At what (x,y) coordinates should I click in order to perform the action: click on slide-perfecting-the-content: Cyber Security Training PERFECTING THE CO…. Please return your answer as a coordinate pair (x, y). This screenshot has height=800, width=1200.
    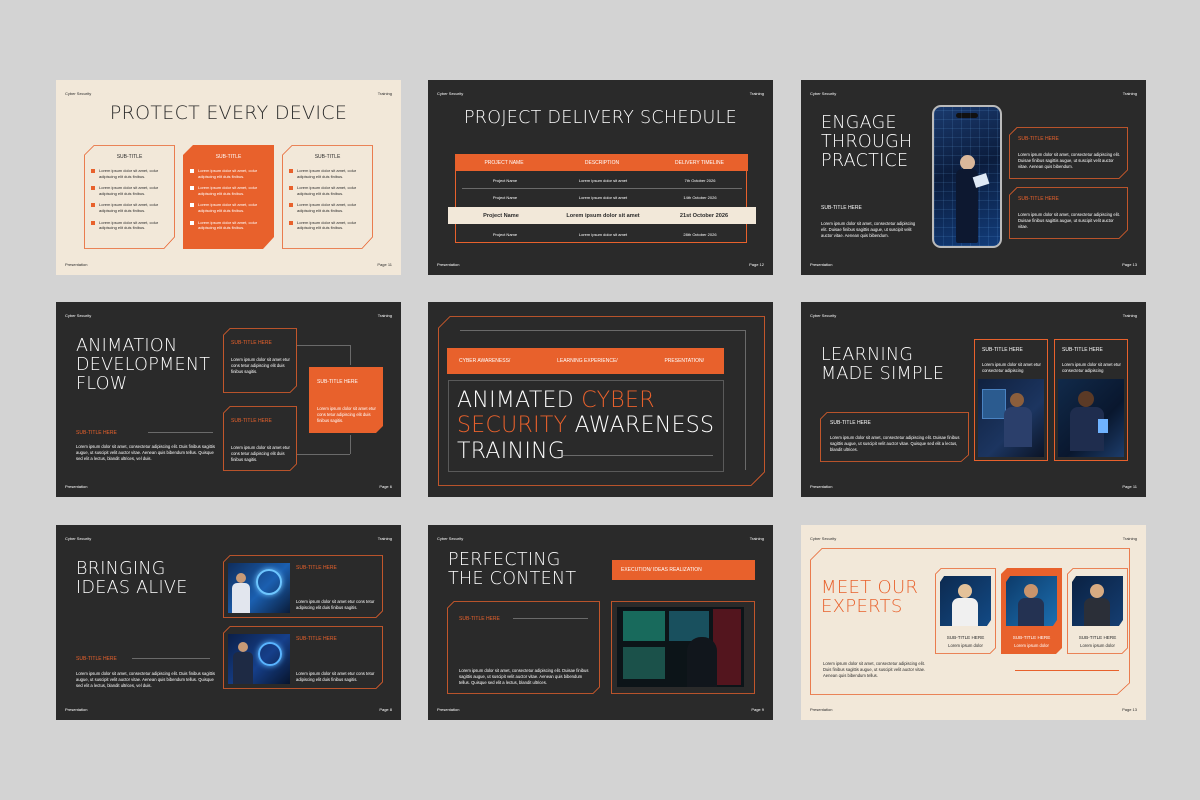
    Looking at the image, I should click on (600, 622).